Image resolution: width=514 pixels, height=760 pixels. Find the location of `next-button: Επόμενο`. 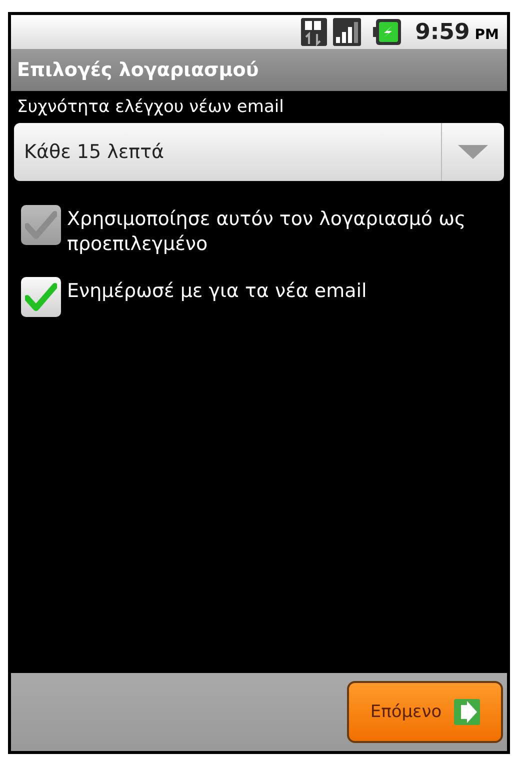

next-button: Επόμενο is located at coordinates (425, 712).